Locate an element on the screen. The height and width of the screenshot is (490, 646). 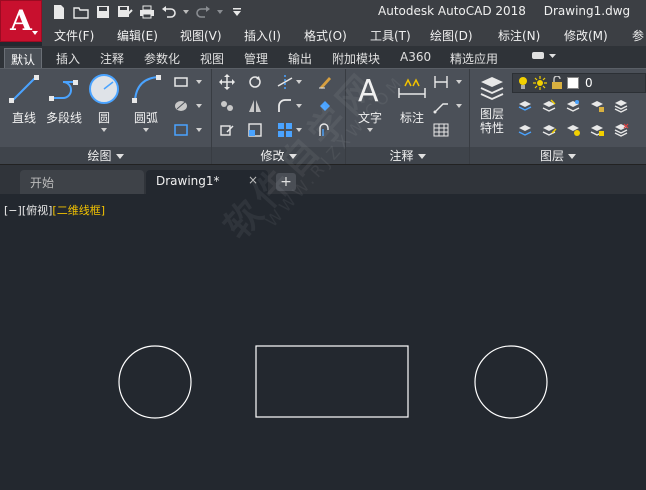
layer-thaw-icon is located at coordinates (573, 130).